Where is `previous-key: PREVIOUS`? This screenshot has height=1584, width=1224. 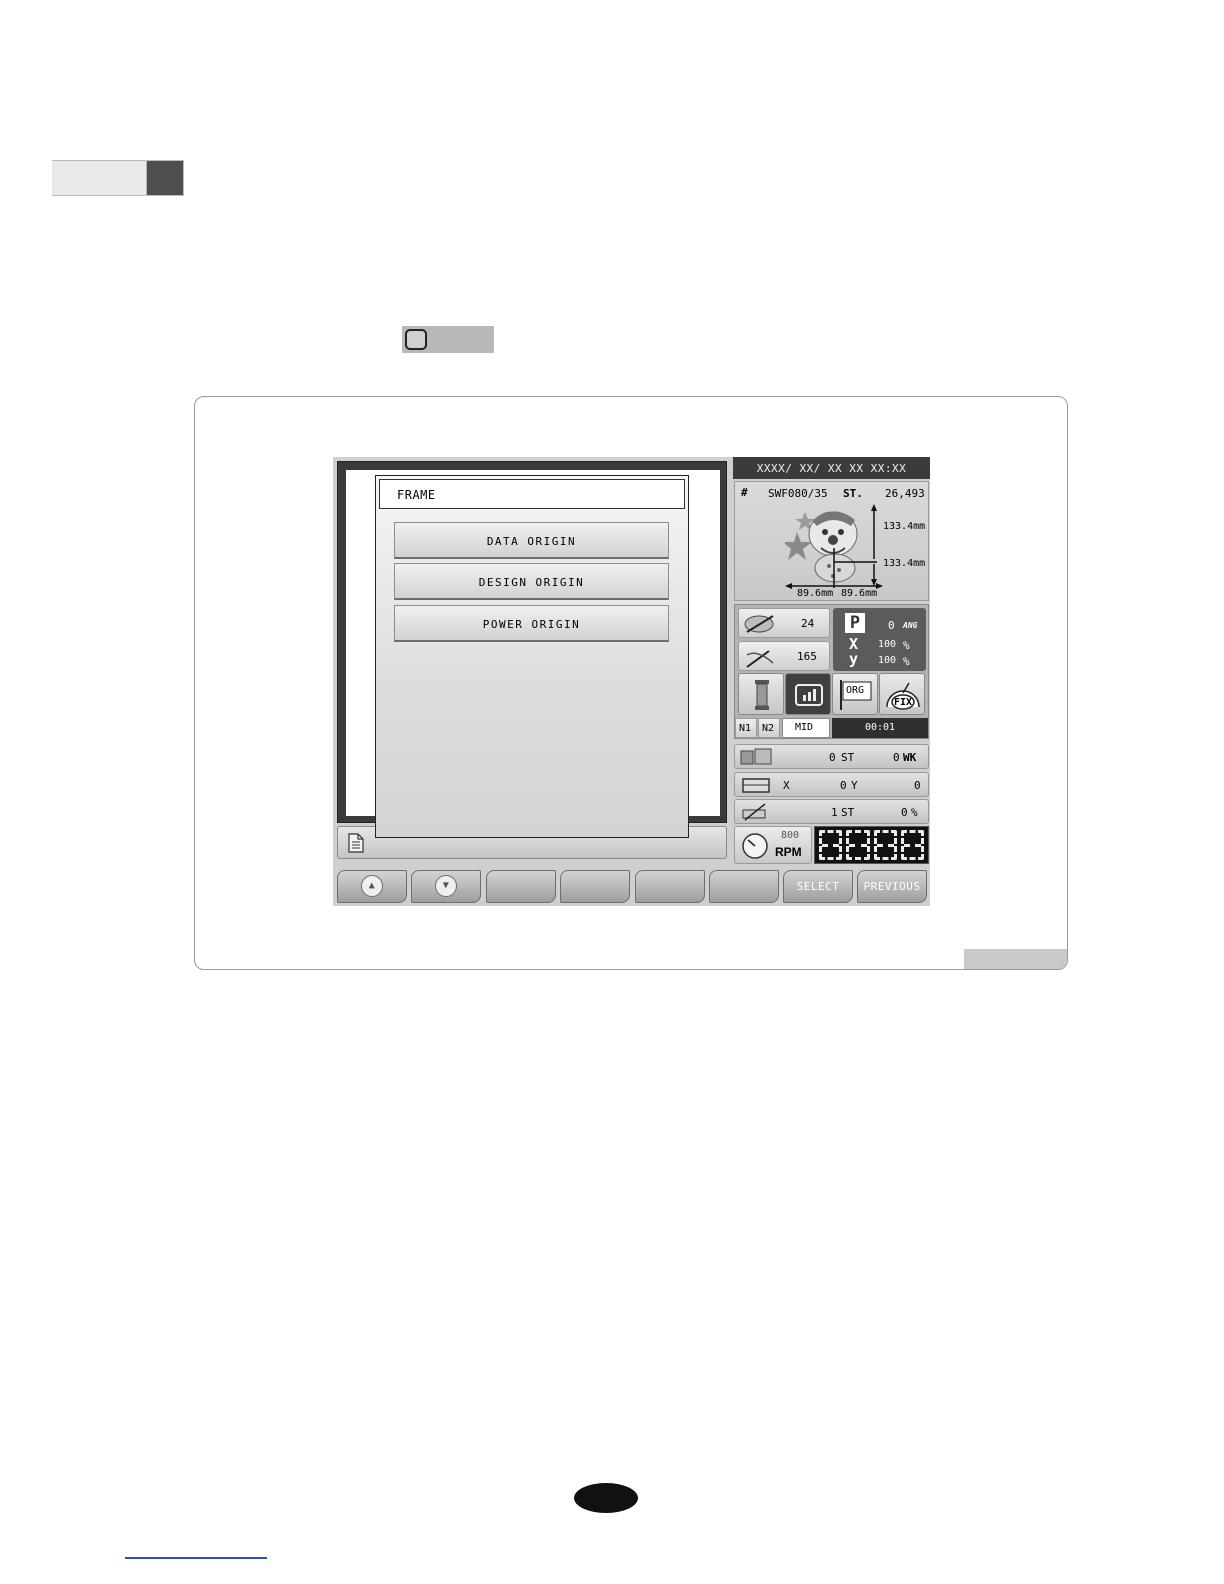 previous-key: PREVIOUS is located at coordinates (892, 886).